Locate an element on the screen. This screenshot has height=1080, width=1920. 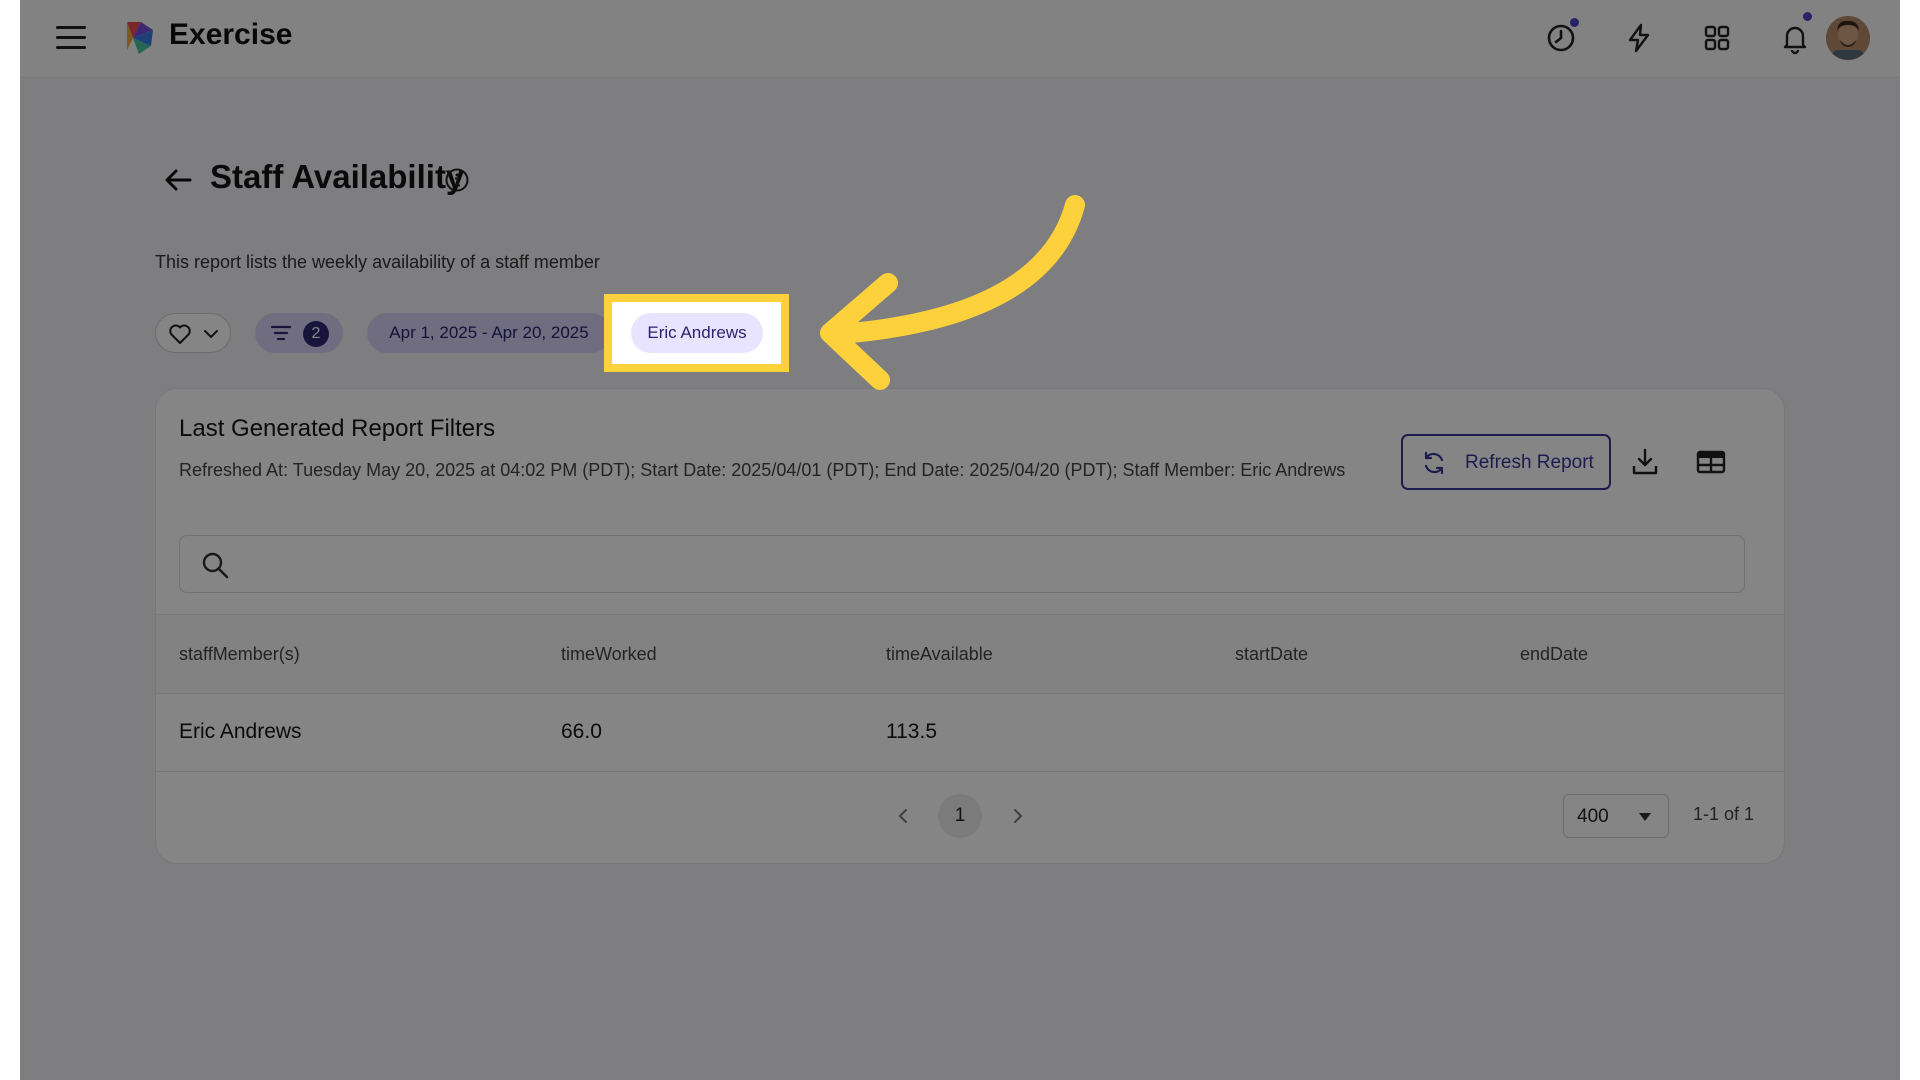
cell-time-worked: 66.0 is located at coordinates (581, 731).